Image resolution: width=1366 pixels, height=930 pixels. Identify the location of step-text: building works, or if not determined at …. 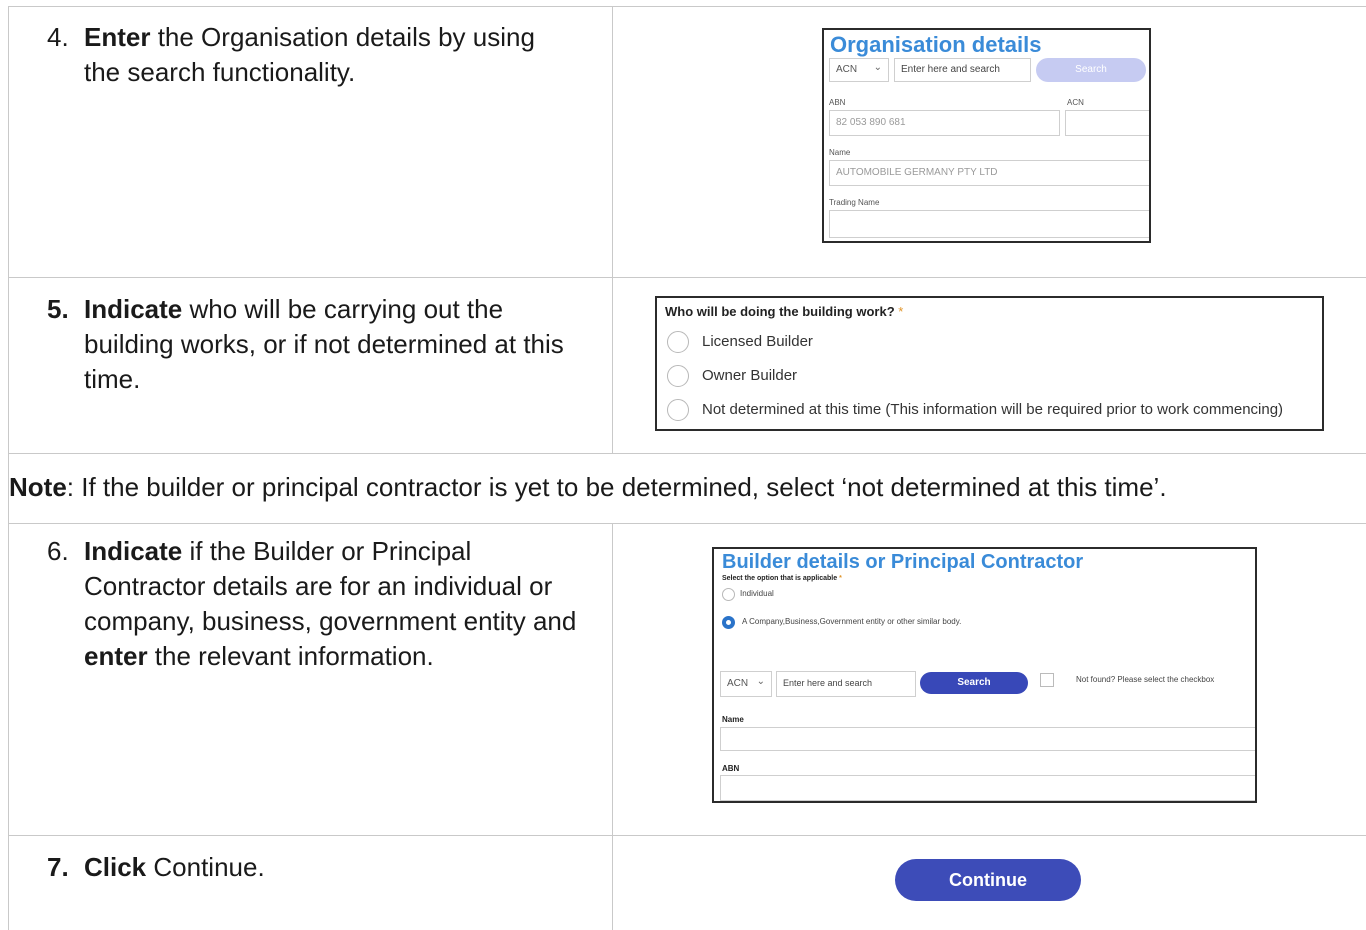
(324, 344).